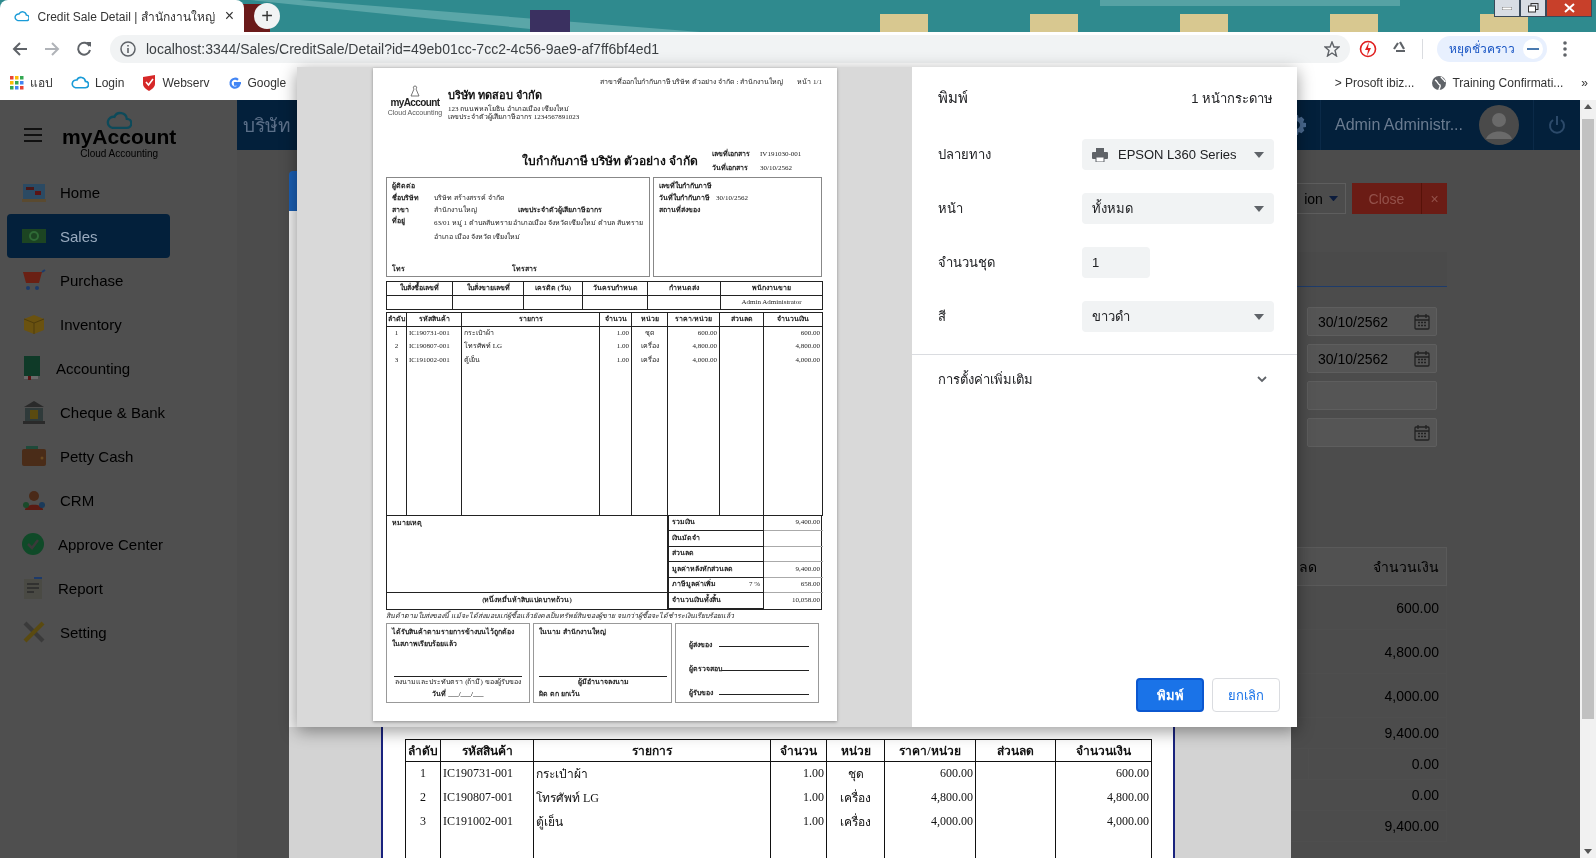  Describe the element at coordinates (1100, 154) in the screenshot. I see `printer-icon` at that location.